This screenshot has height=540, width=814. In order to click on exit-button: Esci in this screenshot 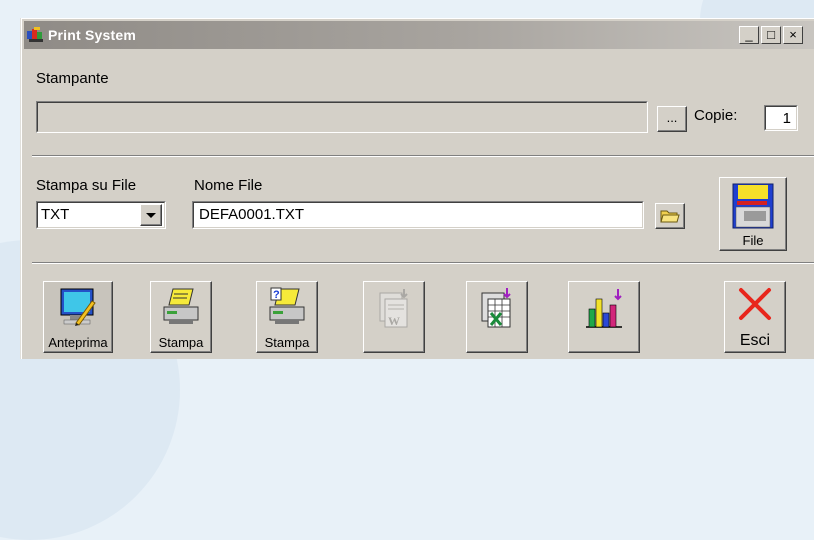, I will do `click(755, 317)`.